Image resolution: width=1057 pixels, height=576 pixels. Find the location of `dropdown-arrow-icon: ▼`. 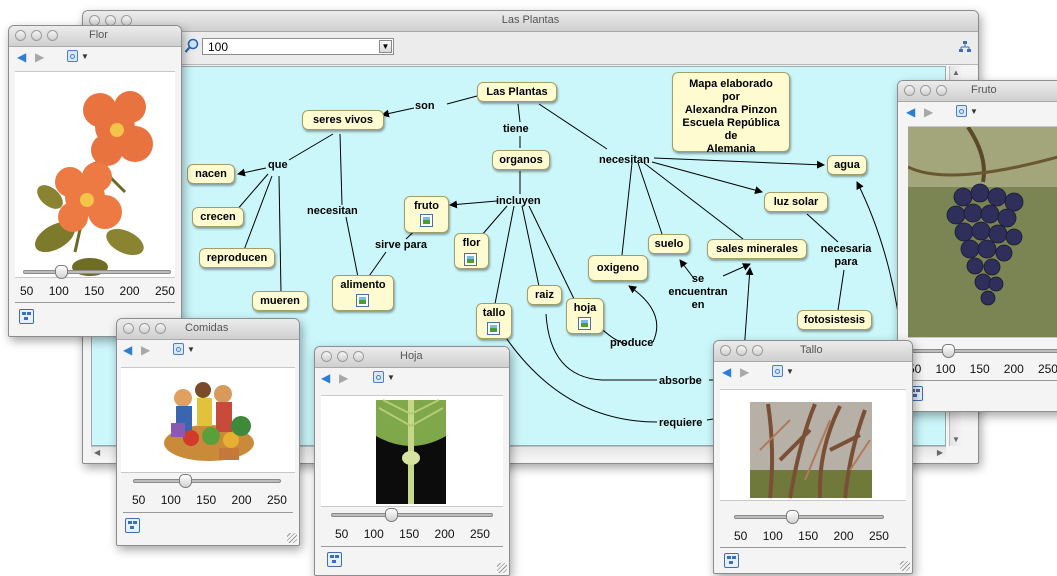

dropdown-arrow-icon: ▼ is located at coordinates (385, 46).